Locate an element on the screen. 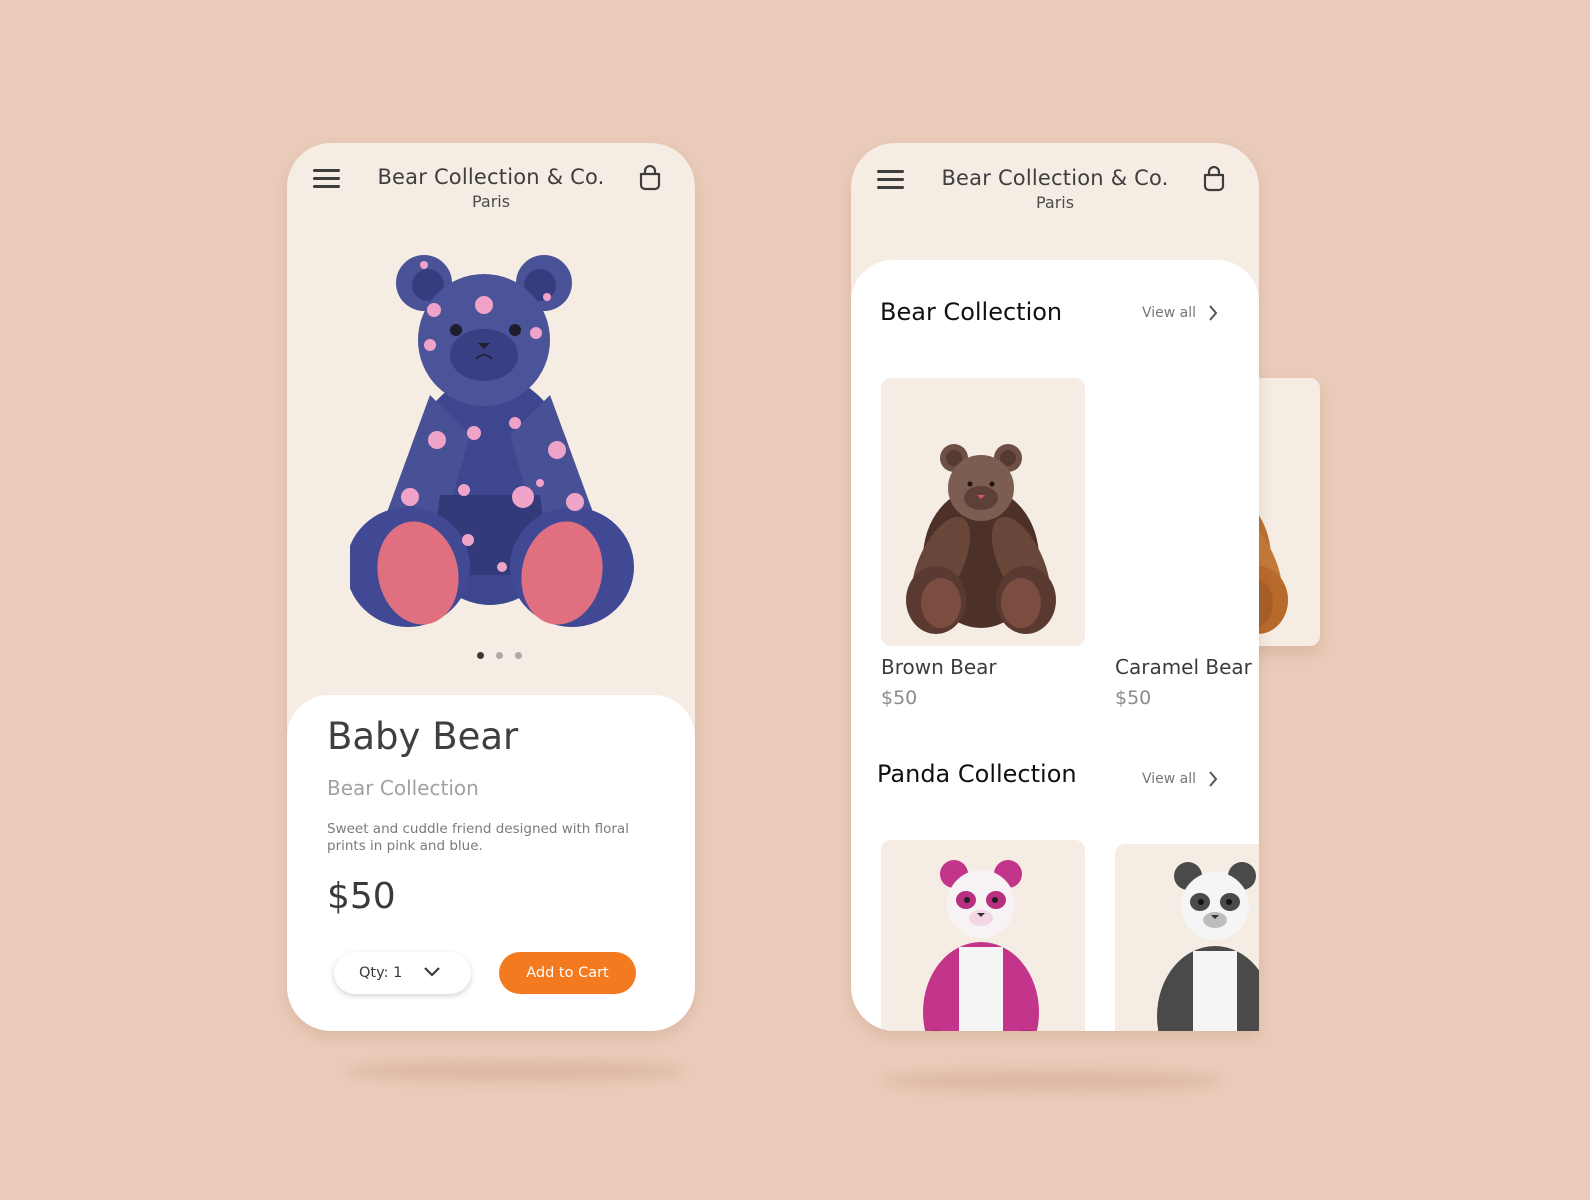  quantity-select: Qty: 1 is located at coordinates (402, 973).